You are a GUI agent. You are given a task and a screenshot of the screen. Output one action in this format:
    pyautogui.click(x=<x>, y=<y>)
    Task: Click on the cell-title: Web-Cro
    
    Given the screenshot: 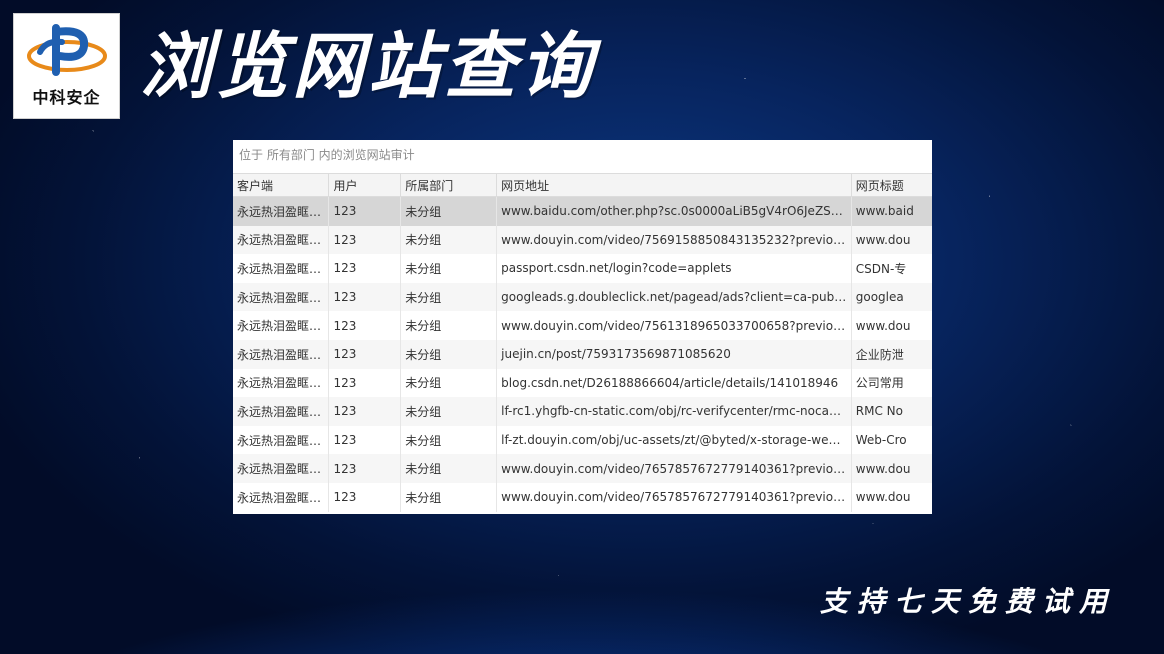 What is the action you would take?
    pyautogui.click(x=891, y=440)
    